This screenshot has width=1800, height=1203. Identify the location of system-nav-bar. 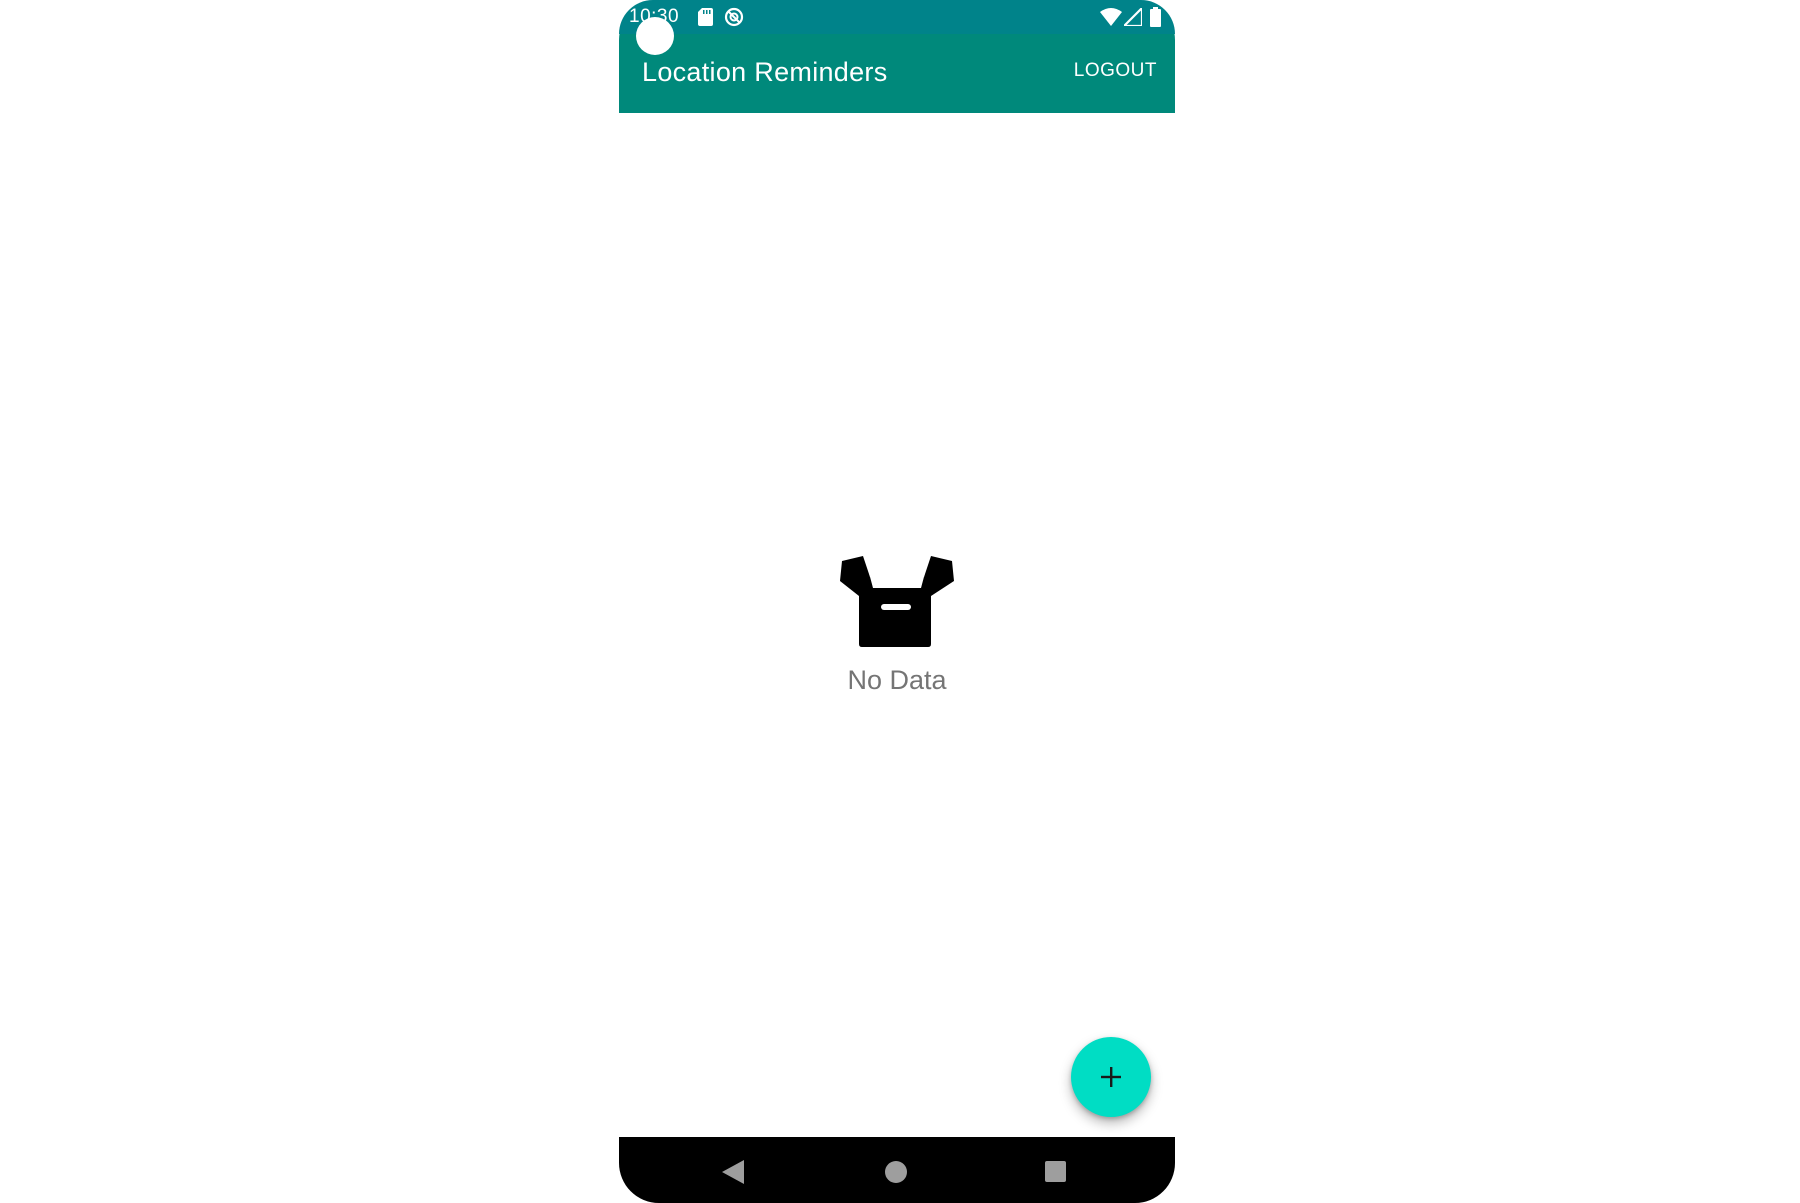
(897, 1170).